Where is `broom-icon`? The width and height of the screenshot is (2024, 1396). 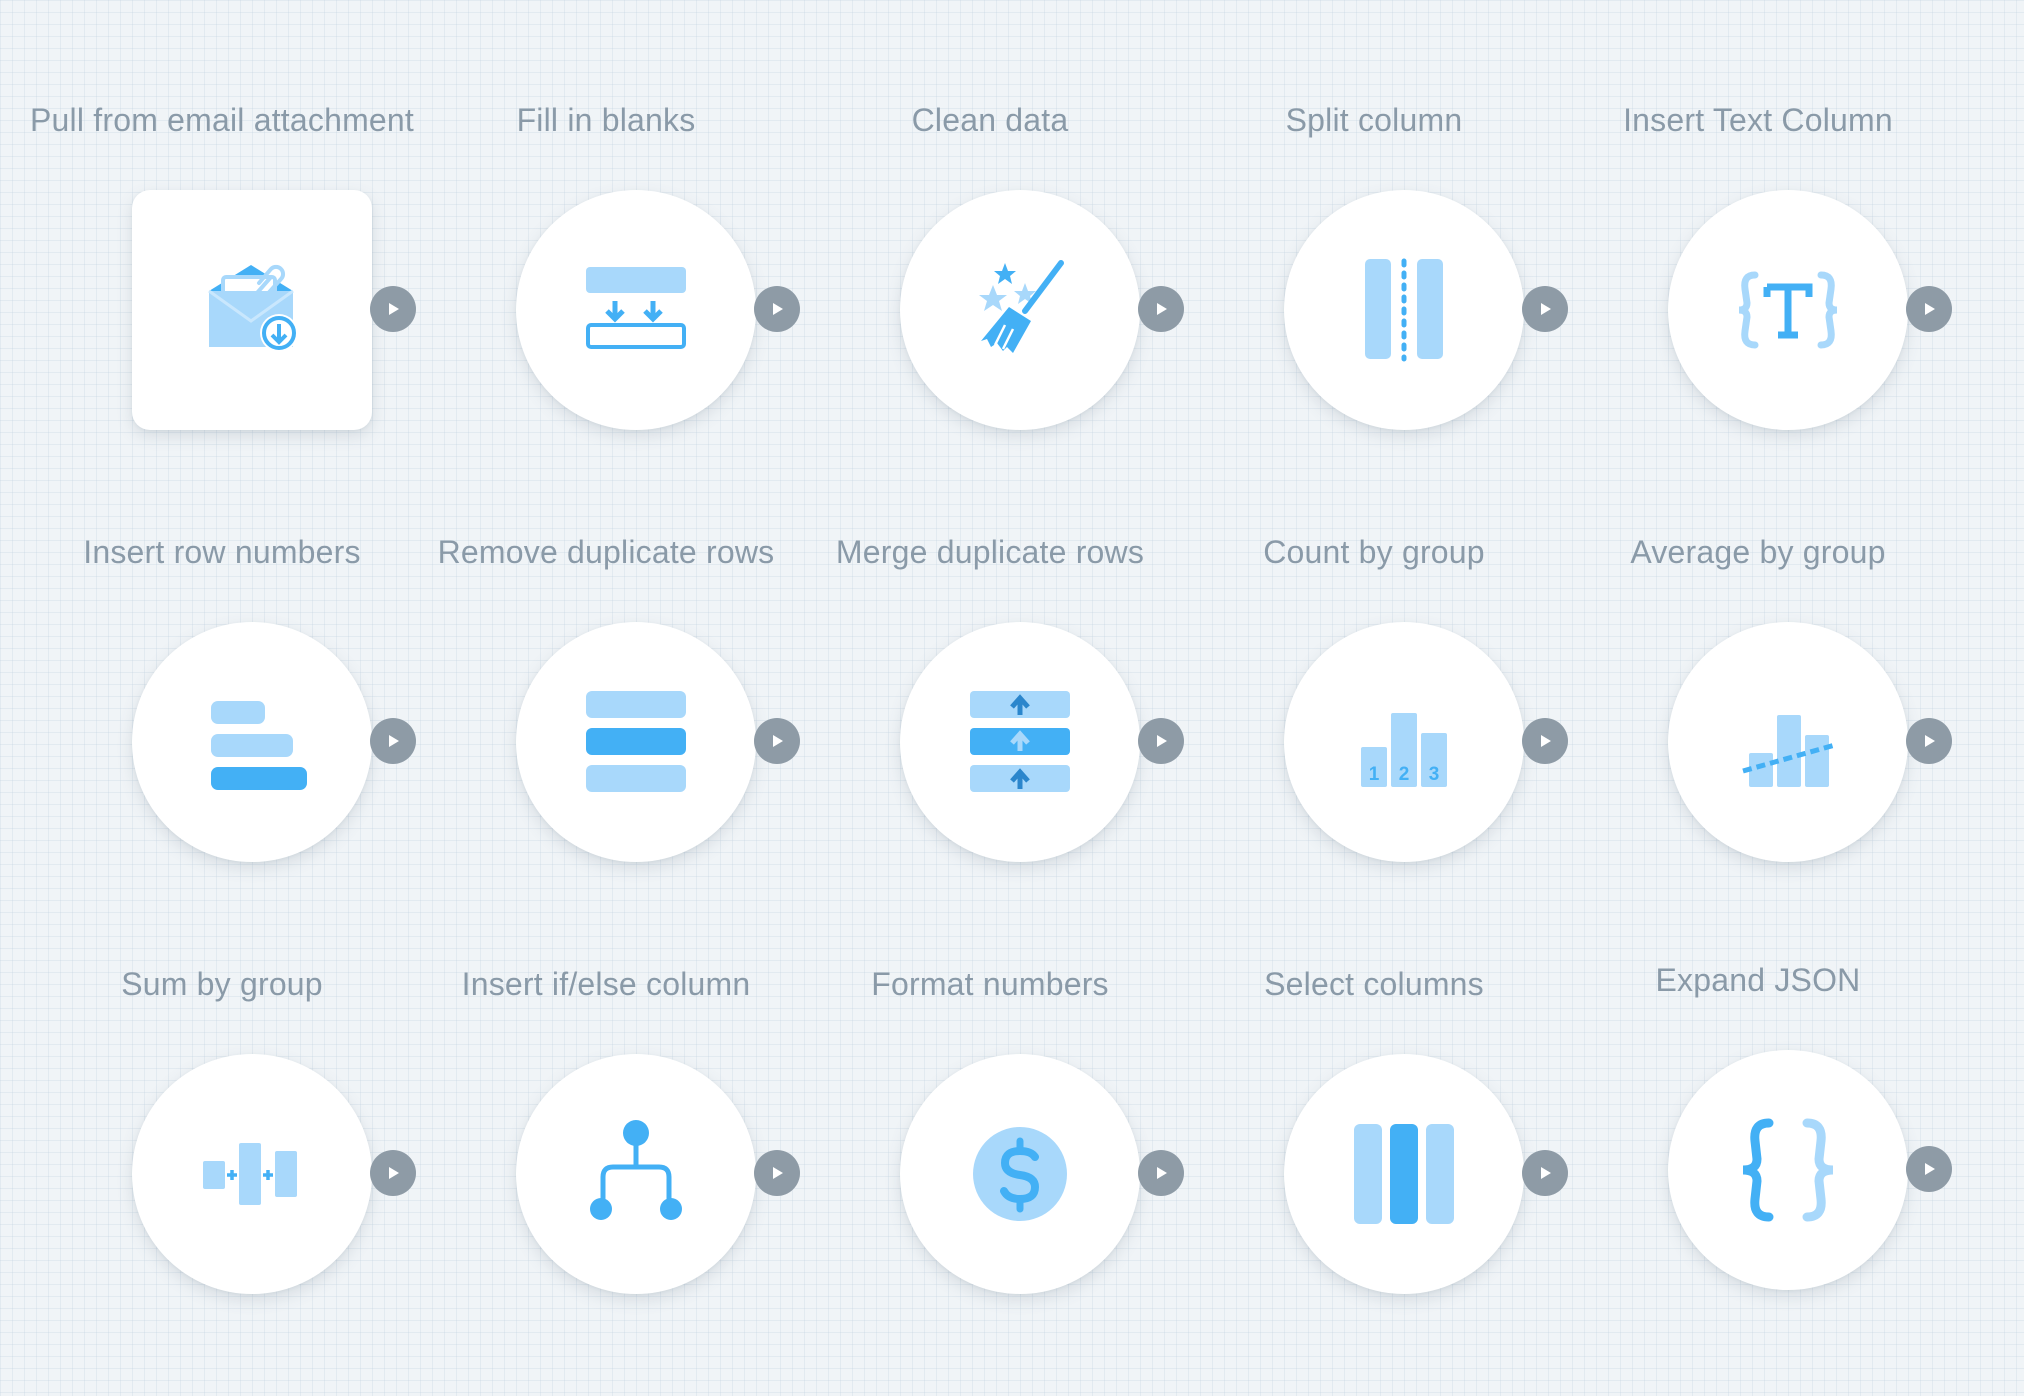 broom-icon is located at coordinates (1021, 306).